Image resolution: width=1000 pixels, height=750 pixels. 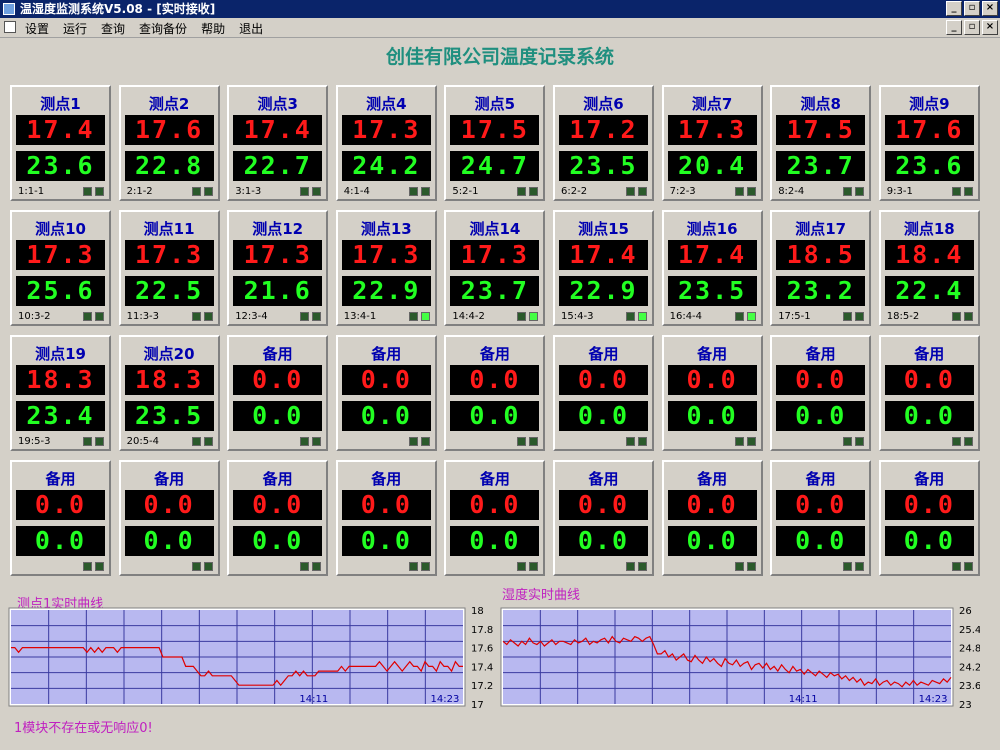 I want to click on sensor-tile: 测点16 17.4 23.5 16:4-4, so click(x=712, y=268).